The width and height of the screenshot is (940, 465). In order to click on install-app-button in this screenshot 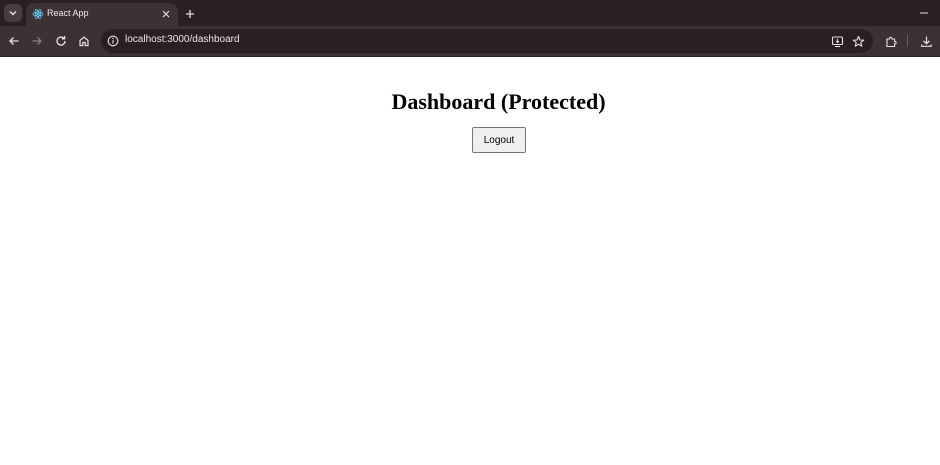, I will do `click(837, 41)`.